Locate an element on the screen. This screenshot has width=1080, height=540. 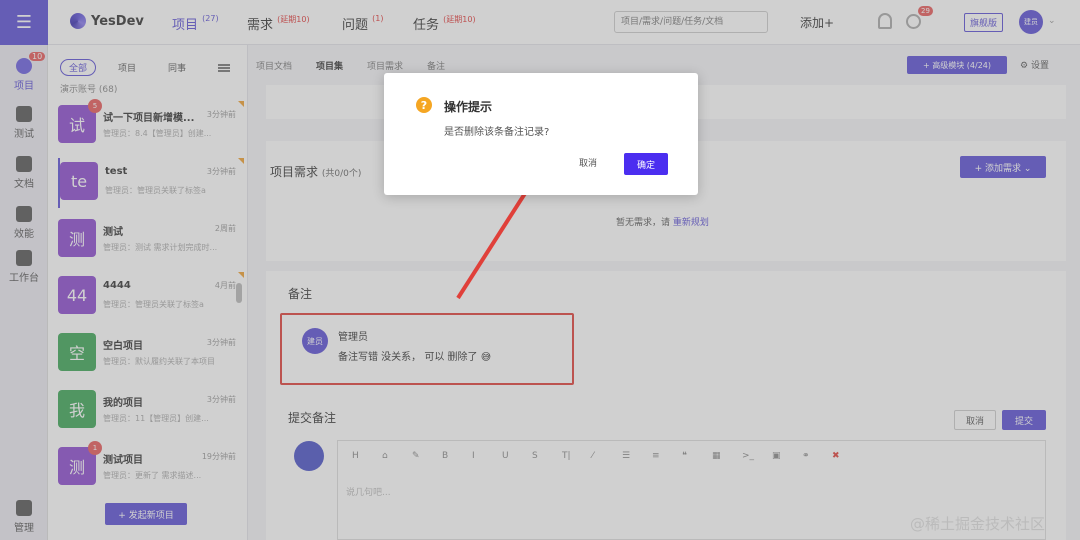
confirm-dialog: ? 操作提示 是否删除该条备注记录? 取消 确定 is located at coordinates (541, 134).